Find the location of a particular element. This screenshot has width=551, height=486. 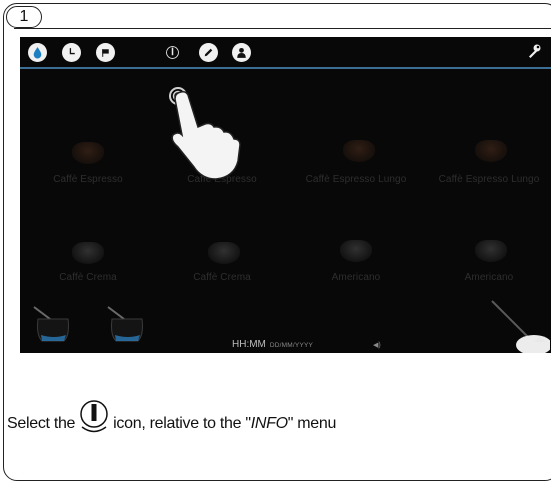

instruction-prefix: Select the is located at coordinates (41, 423).